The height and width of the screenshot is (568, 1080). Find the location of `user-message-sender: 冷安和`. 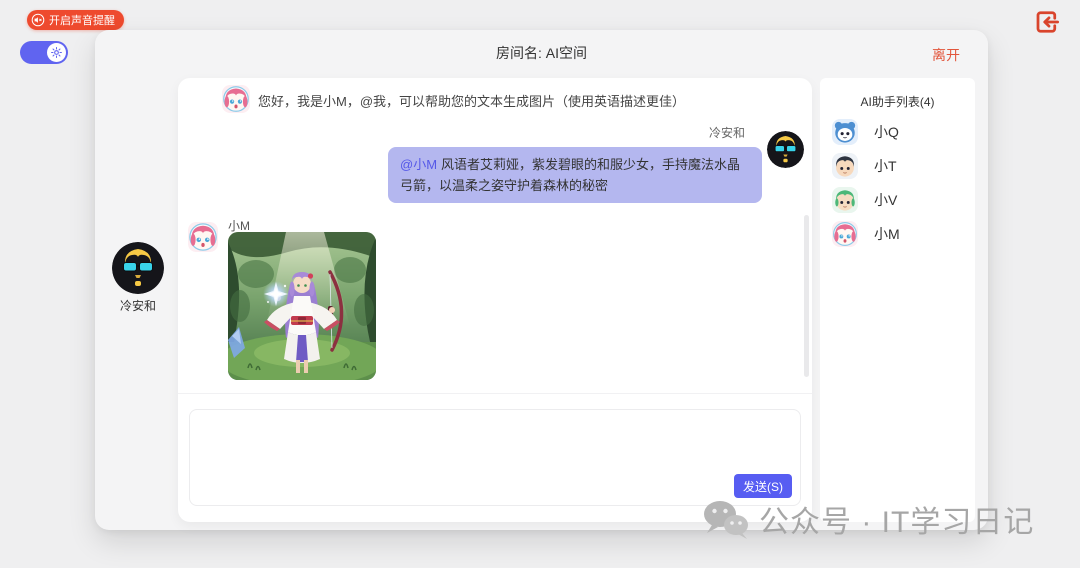

user-message-sender: 冷安和 is located at coordinates (726, 133).